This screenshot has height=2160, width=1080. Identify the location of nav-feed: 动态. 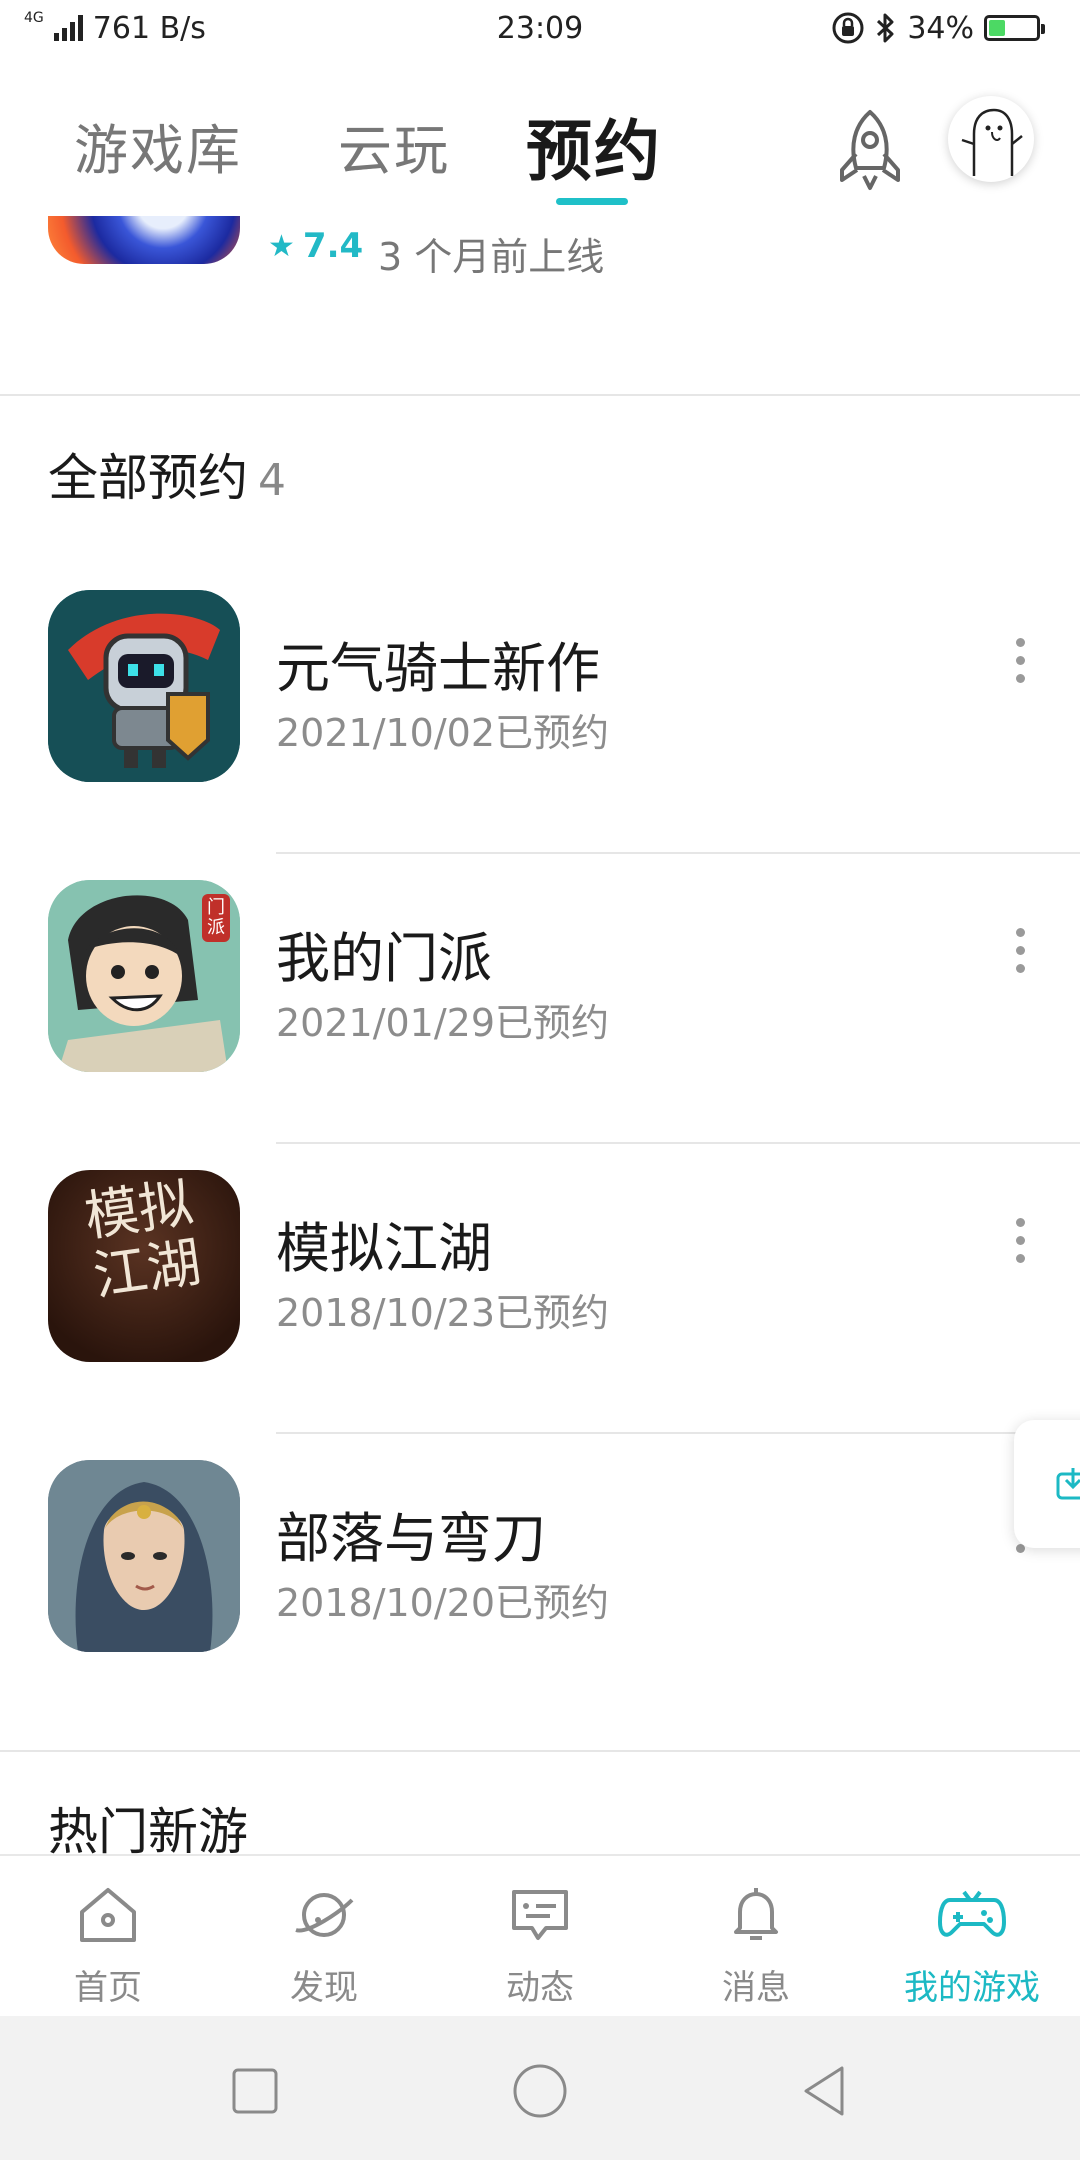
(540, 1936).